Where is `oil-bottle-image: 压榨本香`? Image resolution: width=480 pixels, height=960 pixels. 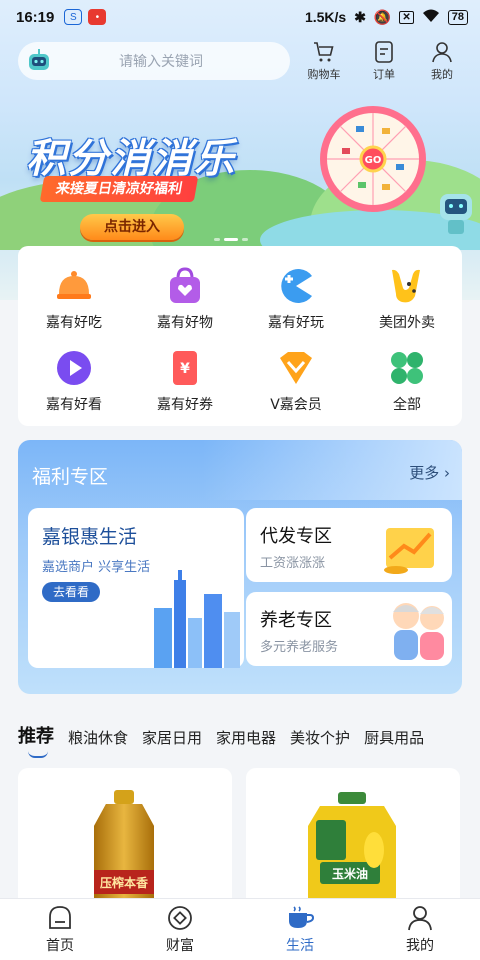 oil-bottle-image: 压榨本香 is located at coordinates (124, 849).